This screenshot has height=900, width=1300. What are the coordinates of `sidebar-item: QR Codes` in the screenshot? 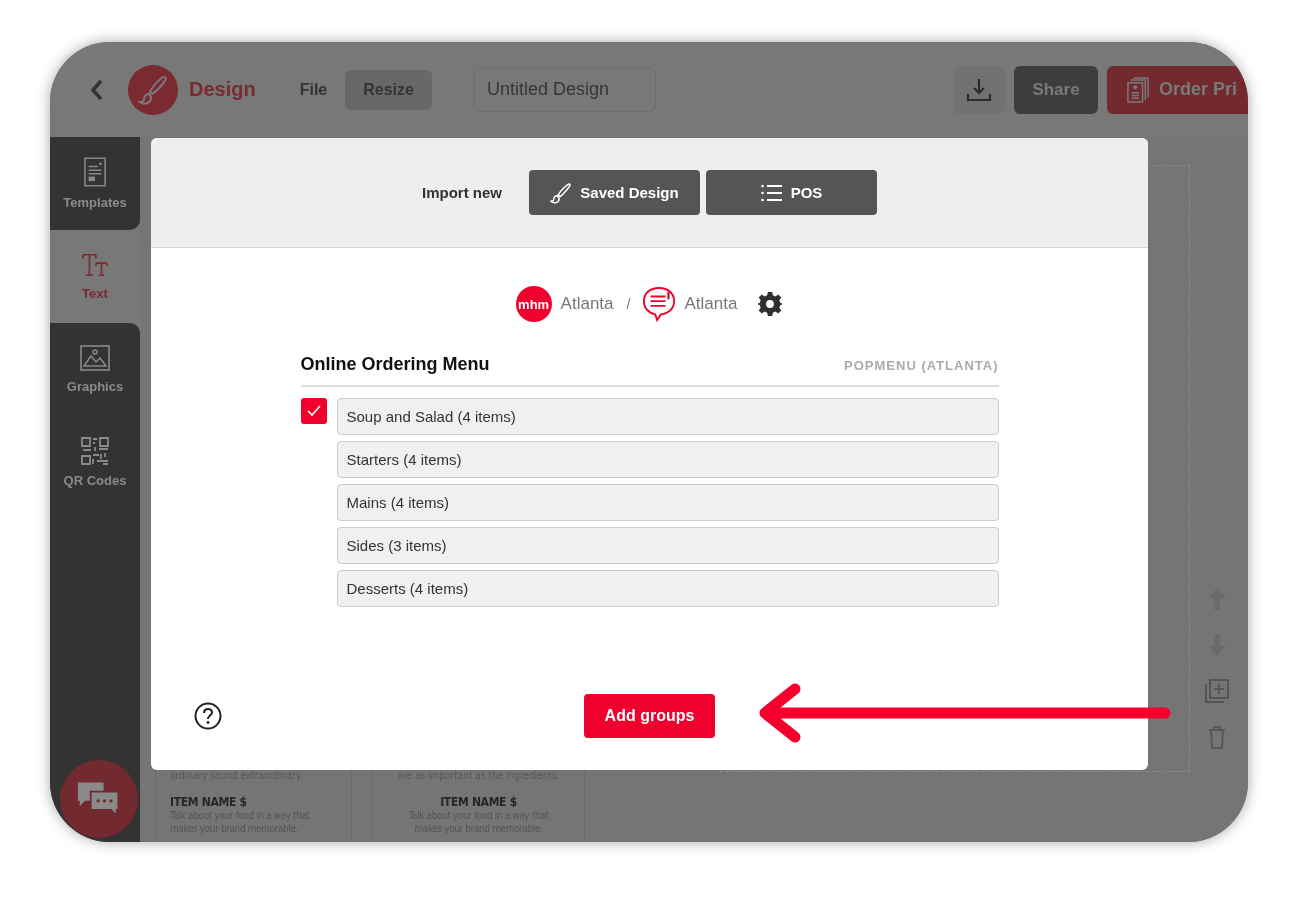 It's located at (95, 462).